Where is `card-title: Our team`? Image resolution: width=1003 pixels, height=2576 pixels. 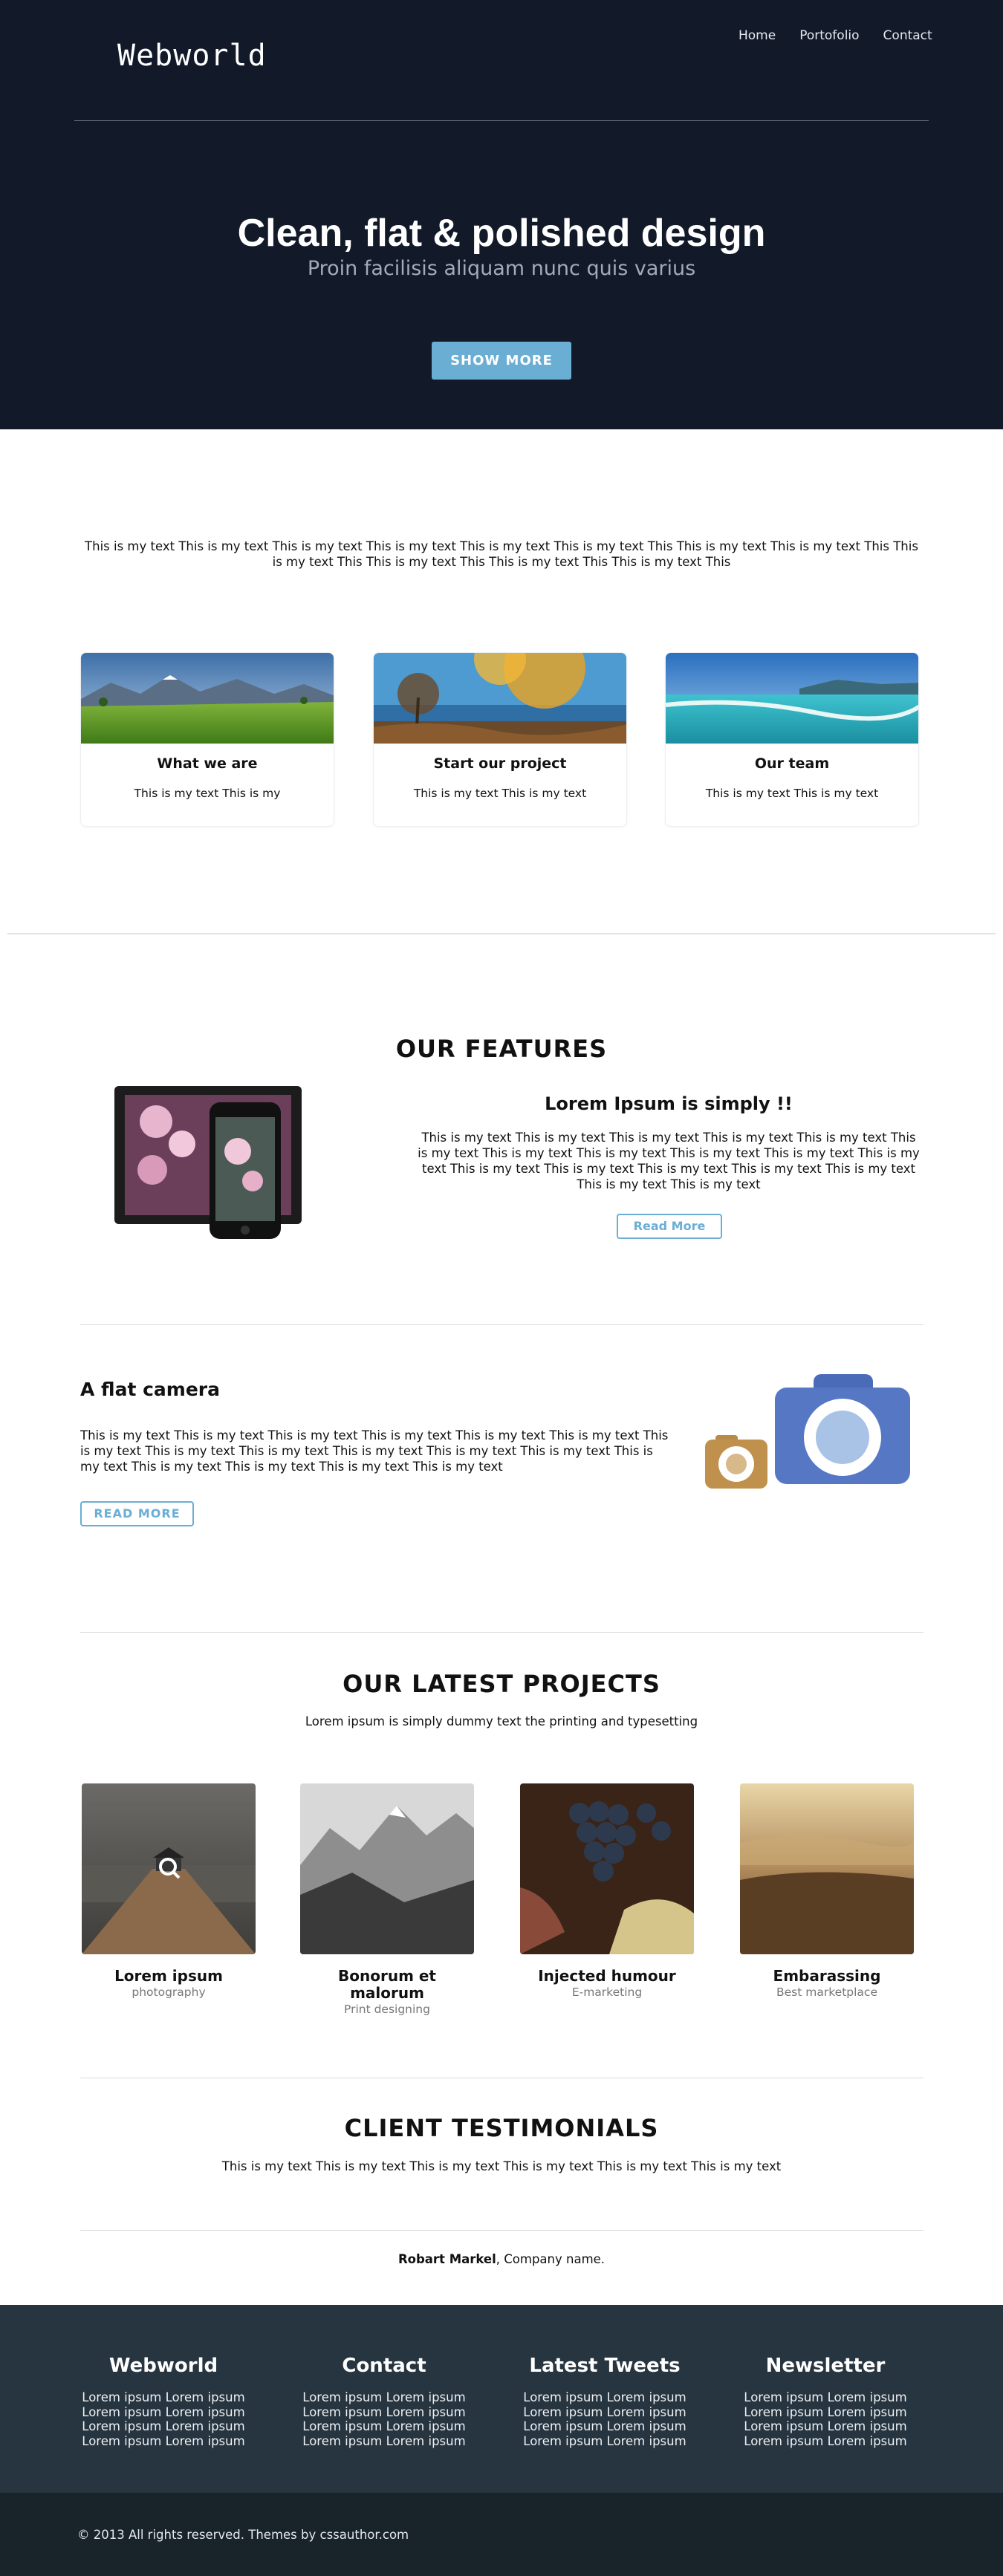
card-title: Our team is located at coordinates (792, 763).